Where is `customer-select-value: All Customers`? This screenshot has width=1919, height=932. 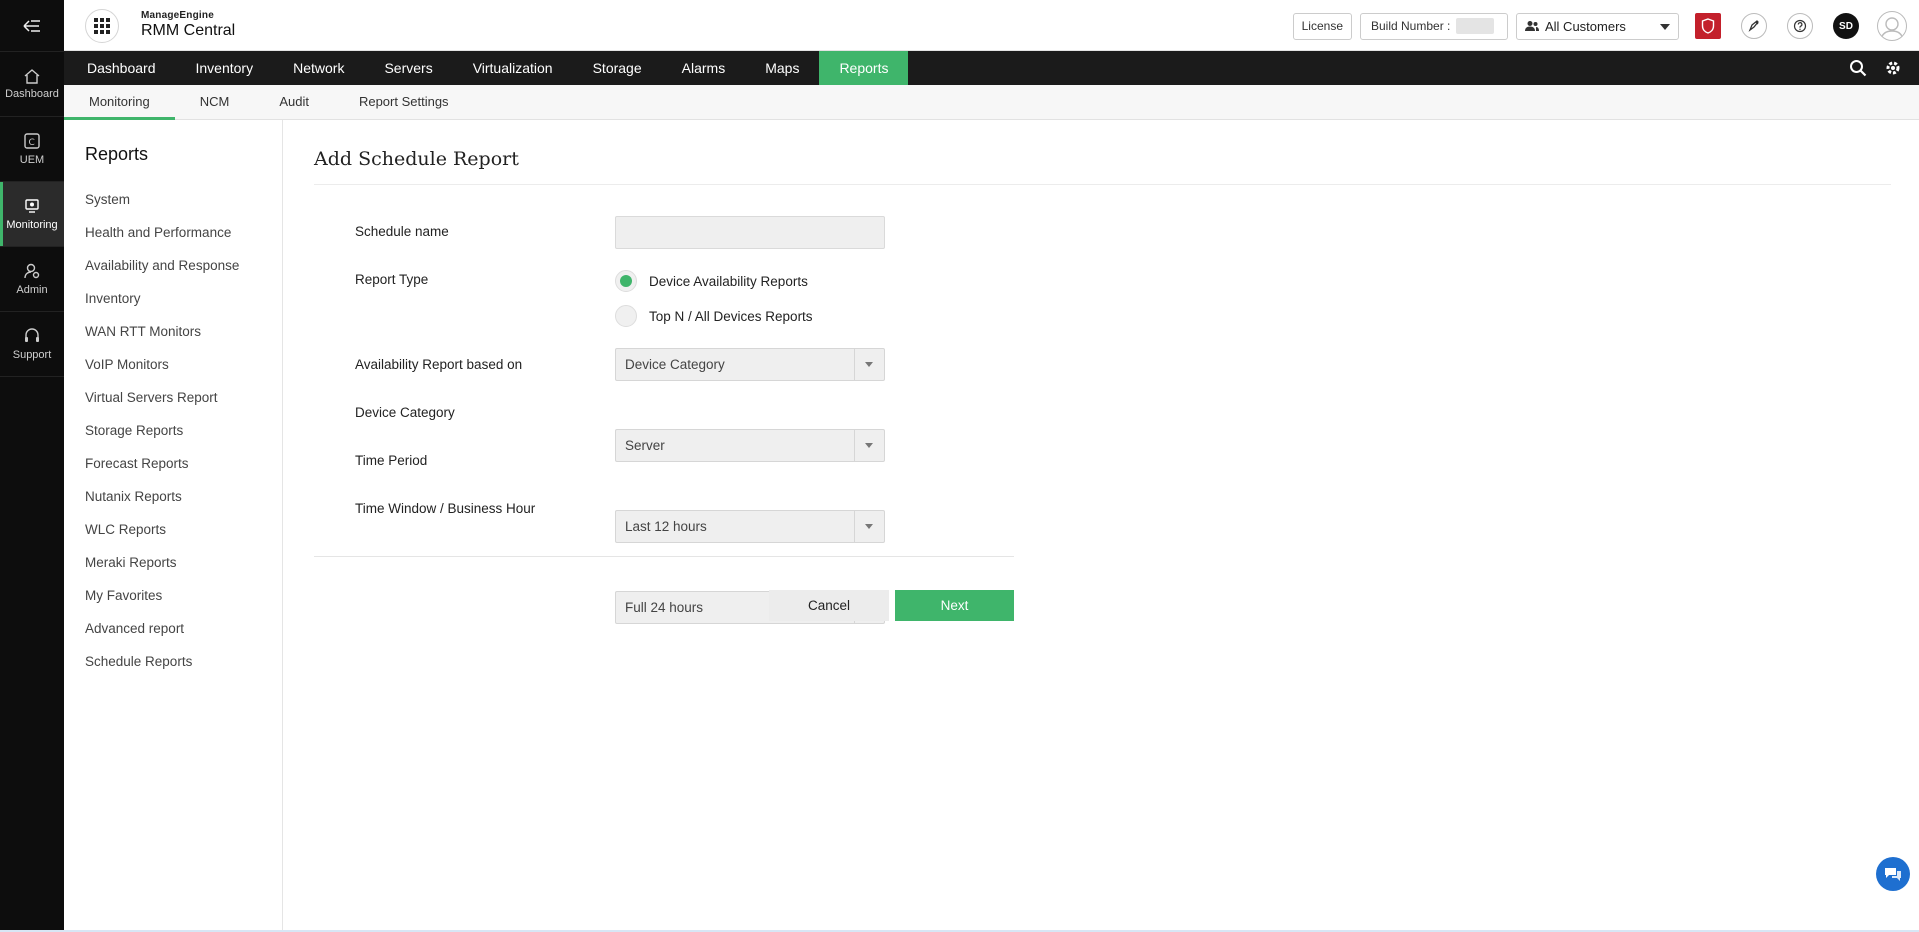 customer-select-value: All Customers is located at coordinates (1585, 26).